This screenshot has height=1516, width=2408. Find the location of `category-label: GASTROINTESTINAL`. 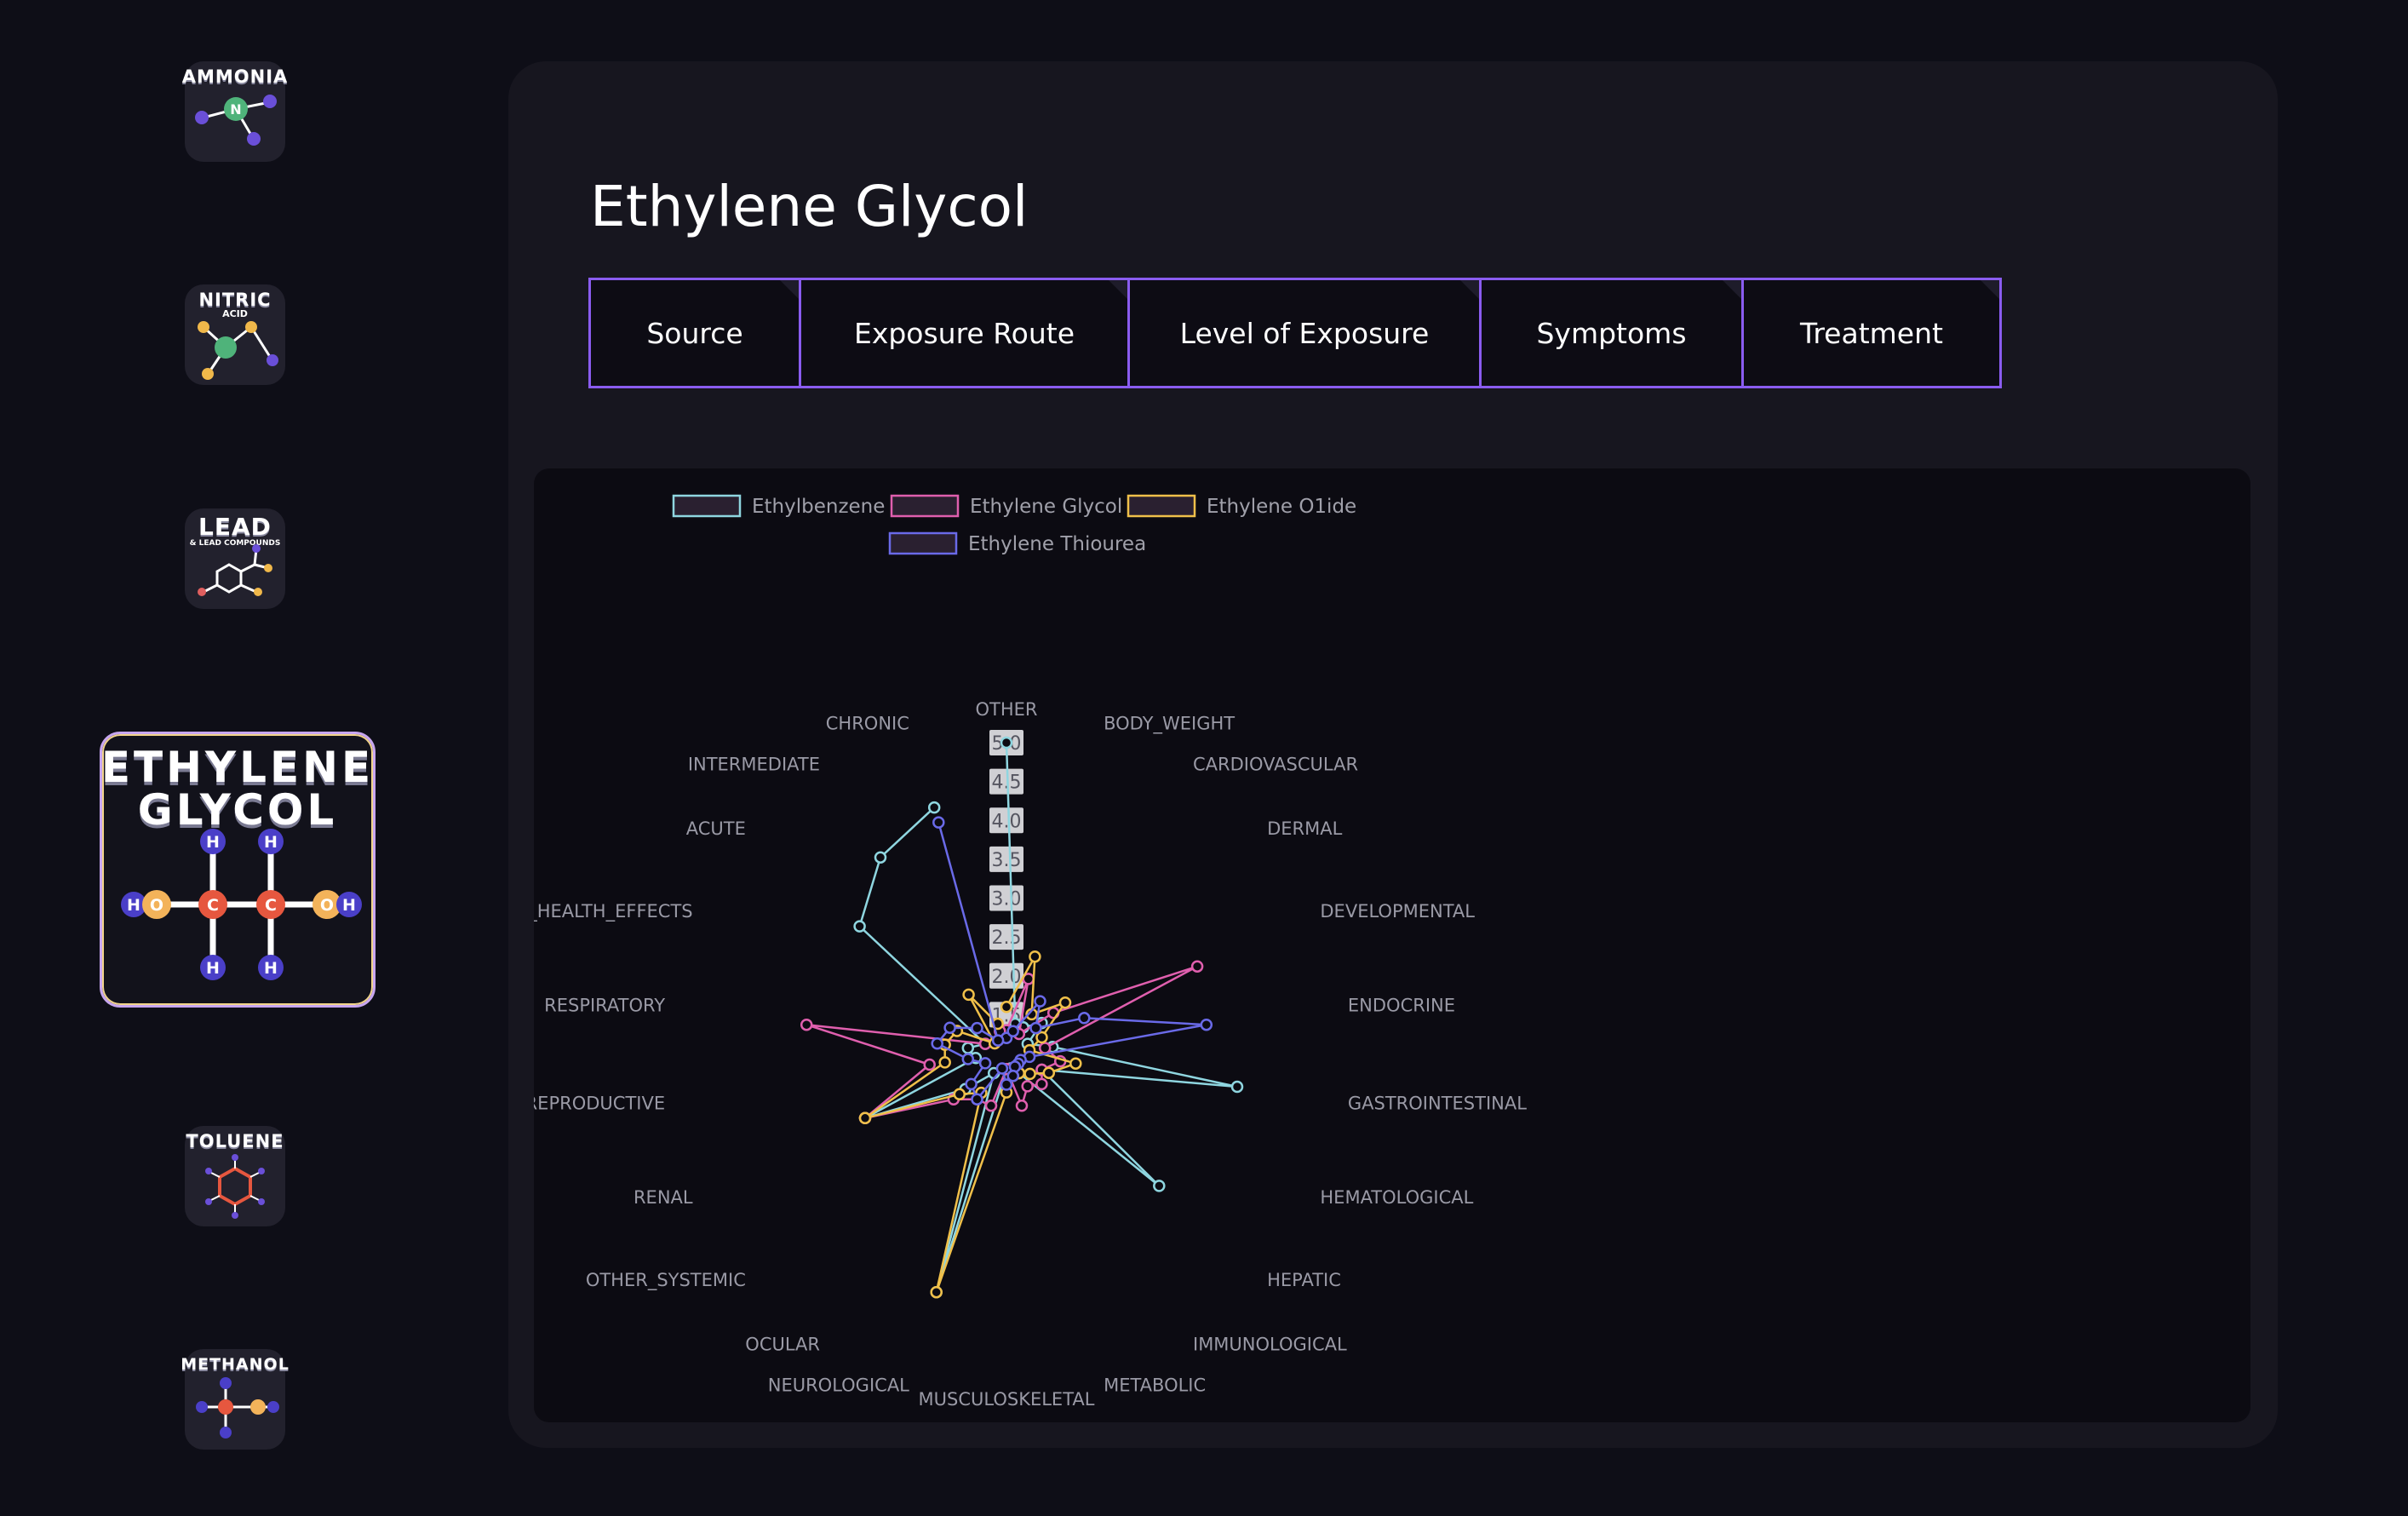

category-label: GASTROINTESTINAL is located at coordinates (1438, 1104).